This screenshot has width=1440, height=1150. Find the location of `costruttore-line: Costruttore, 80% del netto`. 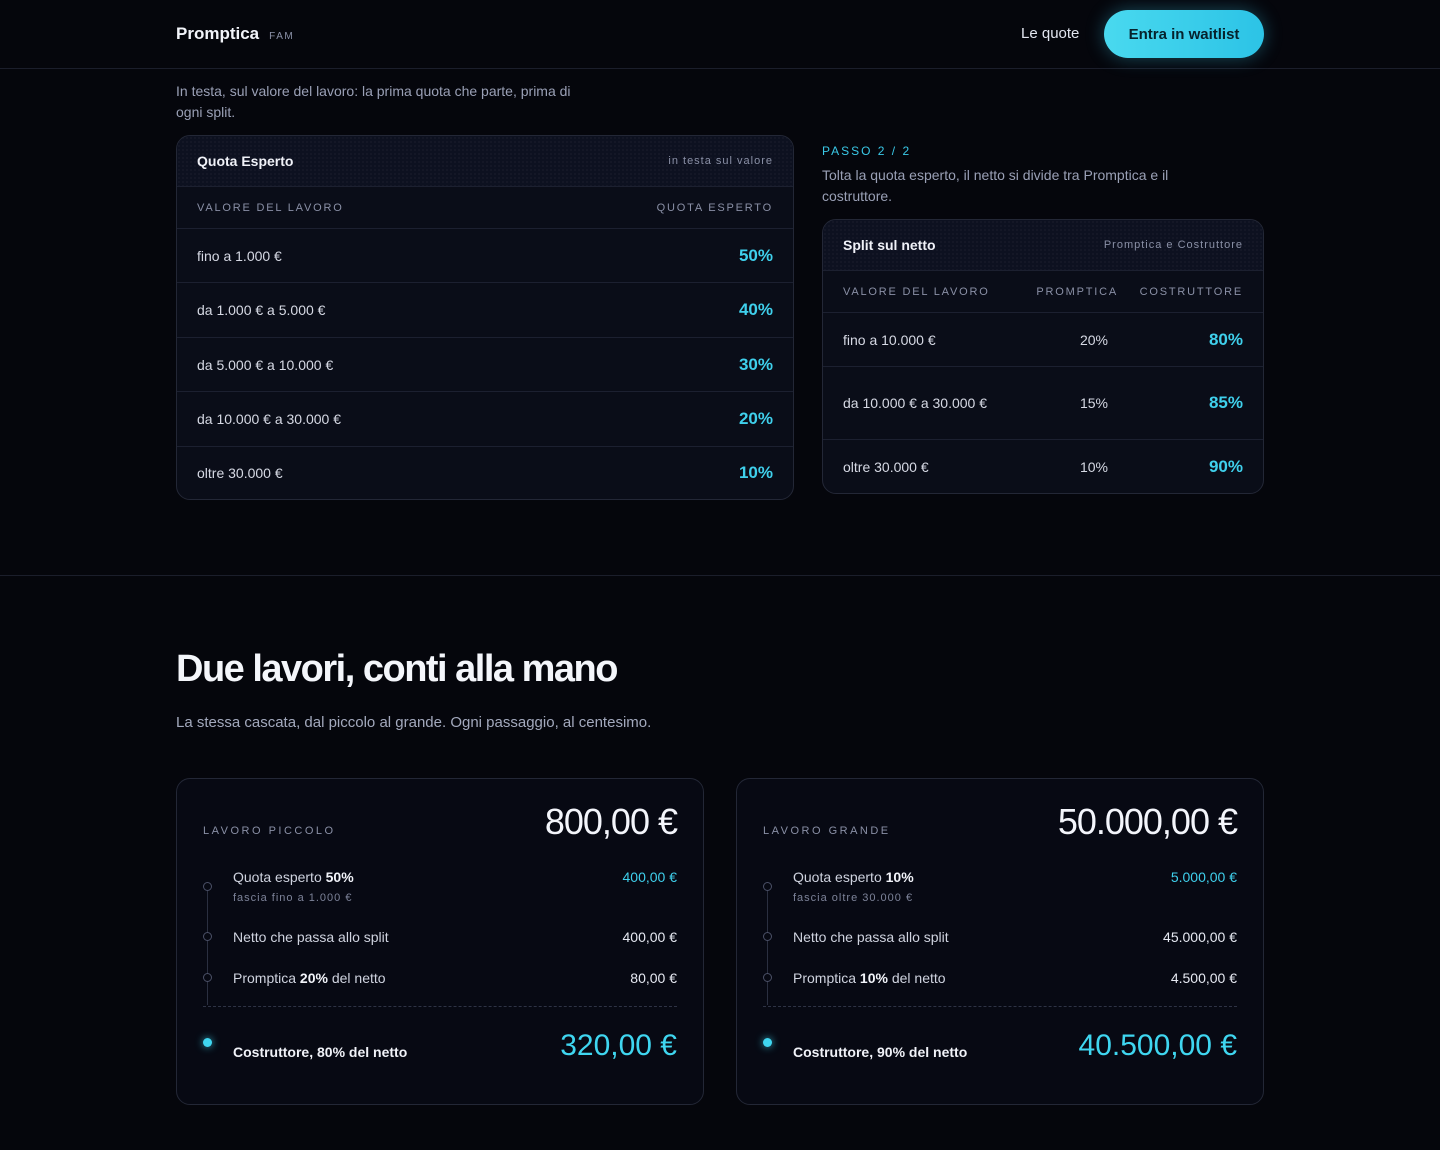

costruttore-line: Costruttore, 80% del netto is located at coordinates (320, 1052).